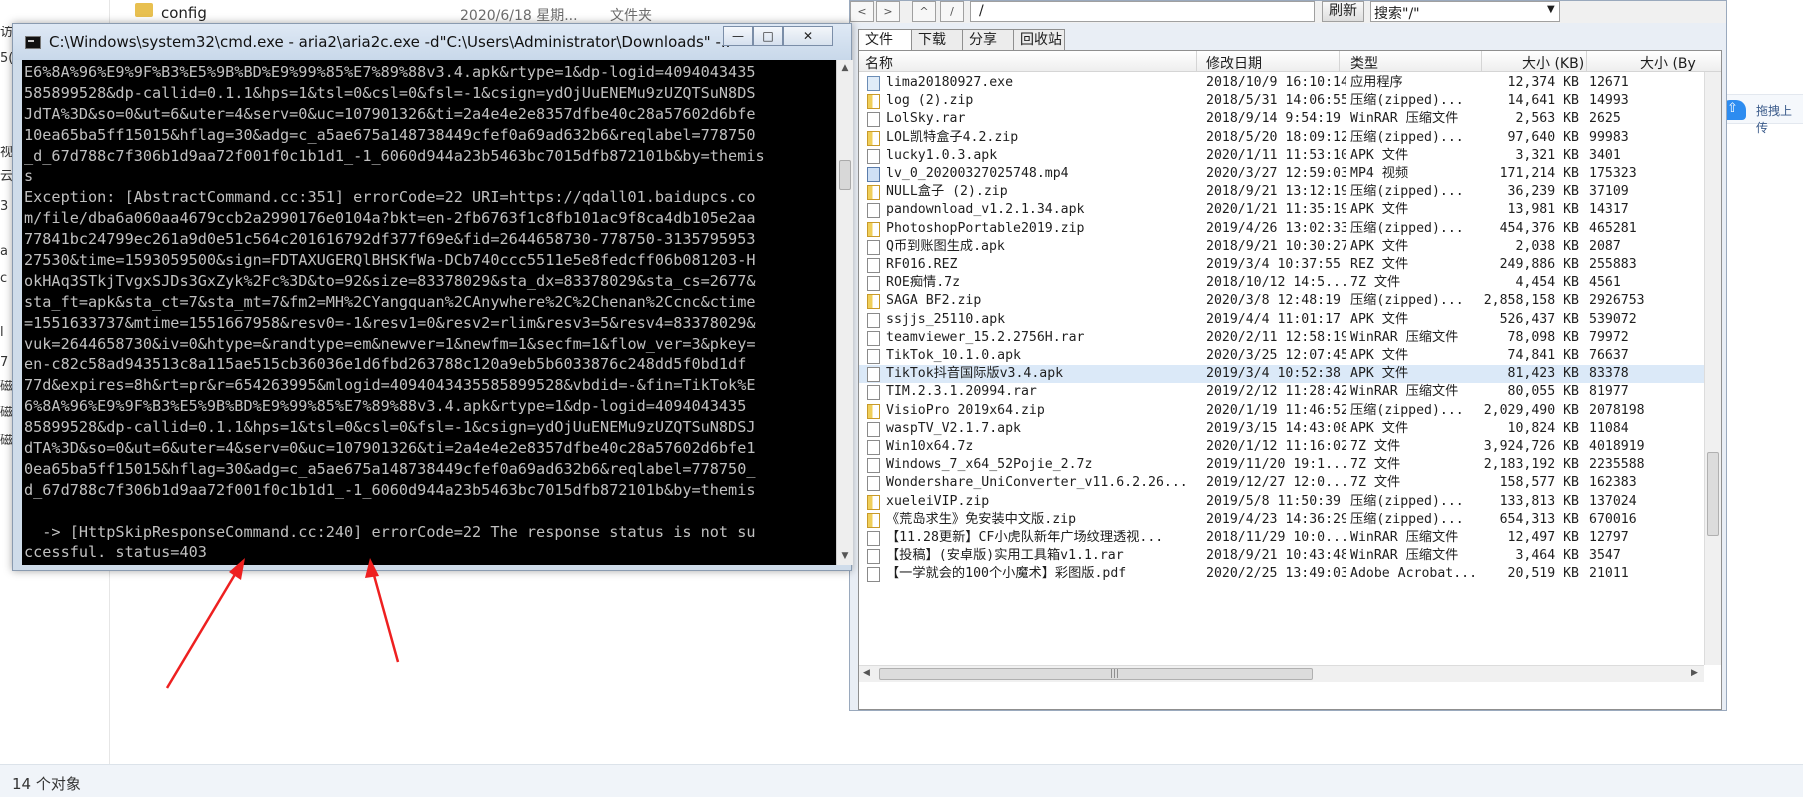 The width and height of the screenshot is (1803, 797). What do you see at coordinates (768, 36) in the screenshot?
I see `maximize-button: □` at bounding box center [768, 36].